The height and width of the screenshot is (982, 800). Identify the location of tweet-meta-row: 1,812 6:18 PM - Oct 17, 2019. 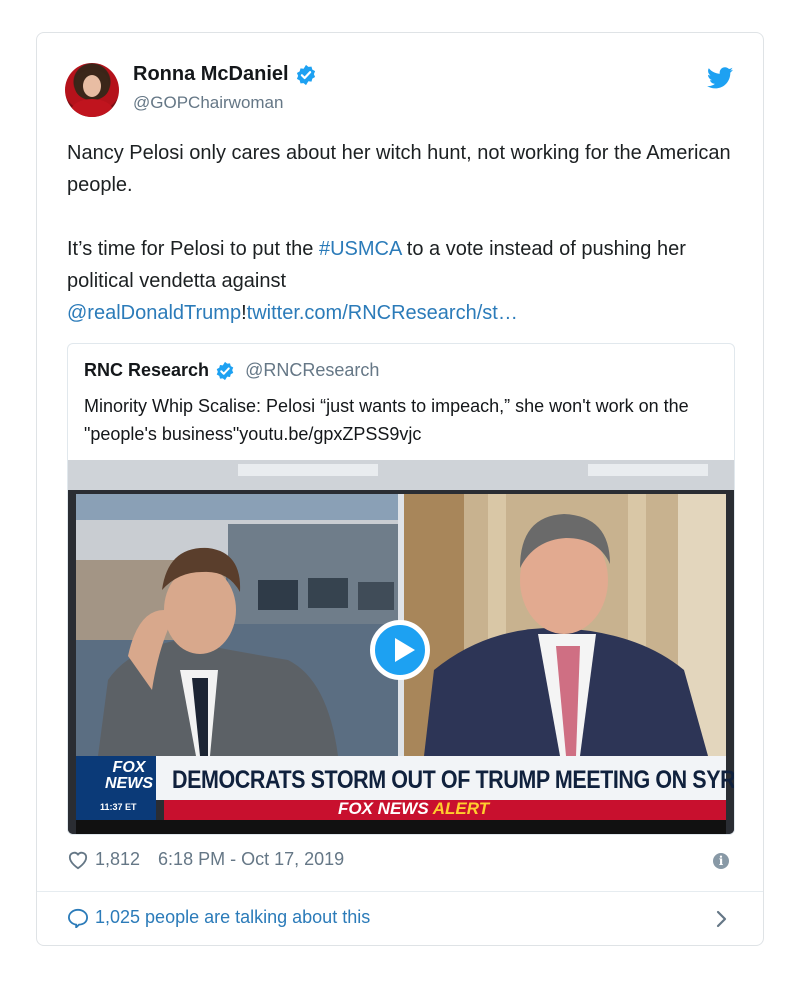
(205, 859).